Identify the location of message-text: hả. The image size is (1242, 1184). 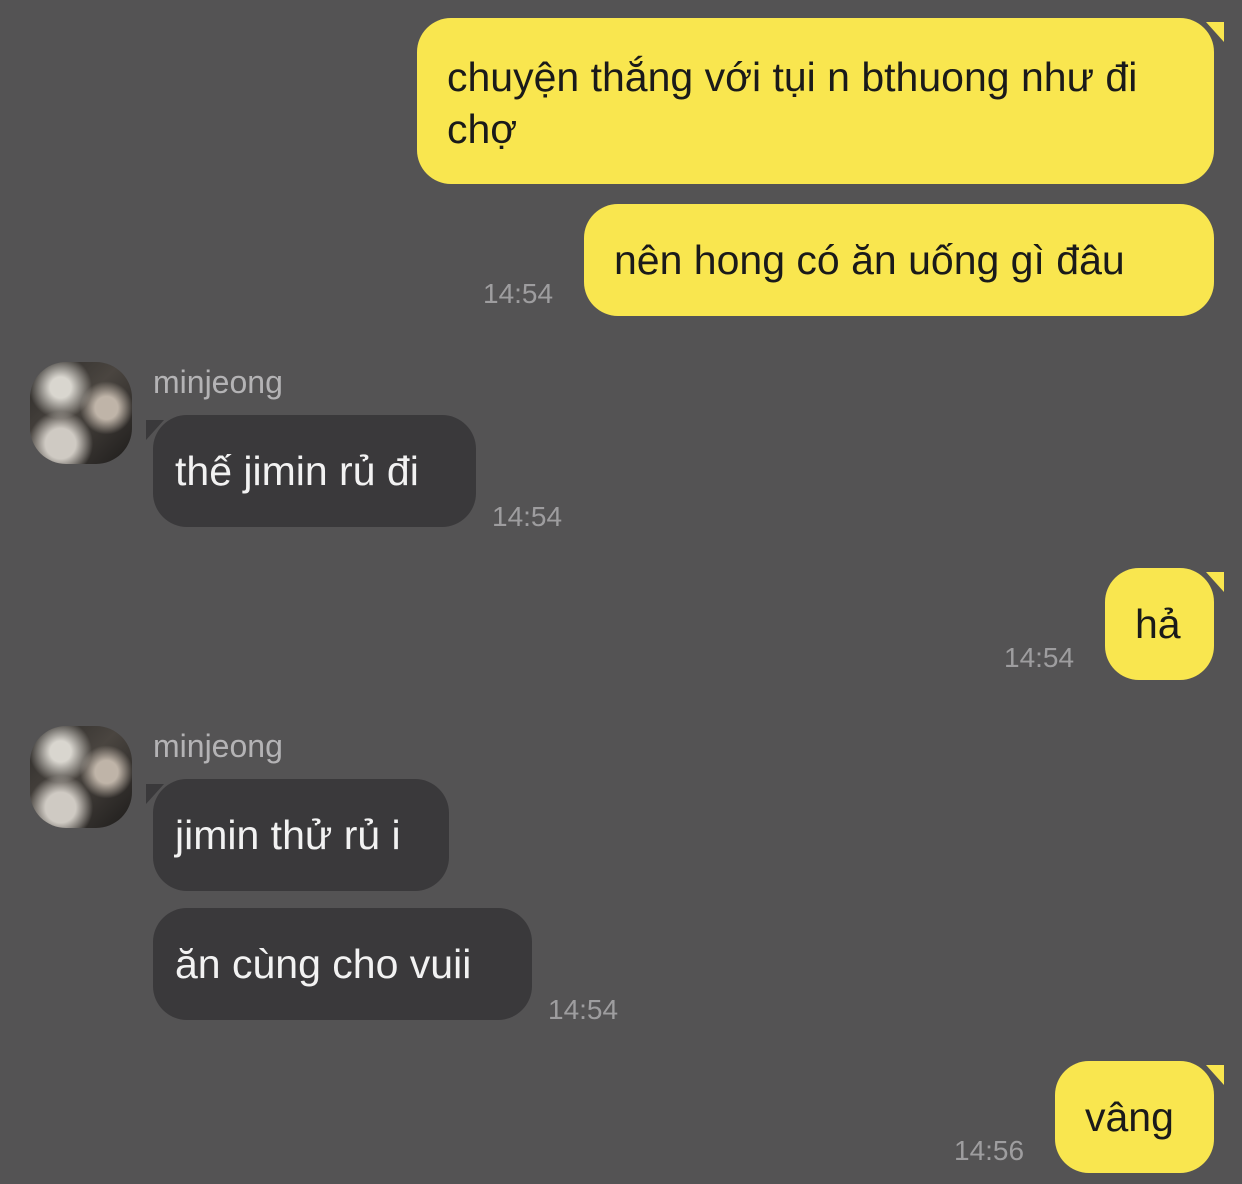
(1158, 624).